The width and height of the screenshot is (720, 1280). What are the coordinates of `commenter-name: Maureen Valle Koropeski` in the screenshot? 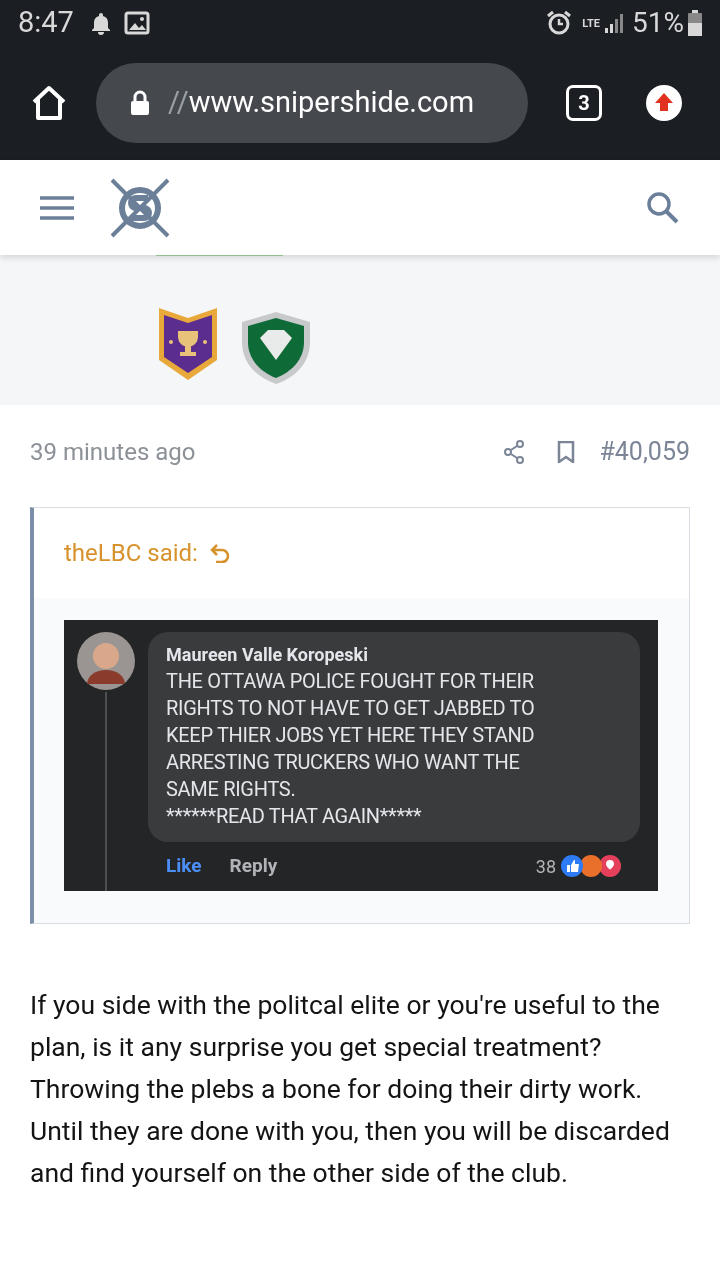 It's located at (267, 655).